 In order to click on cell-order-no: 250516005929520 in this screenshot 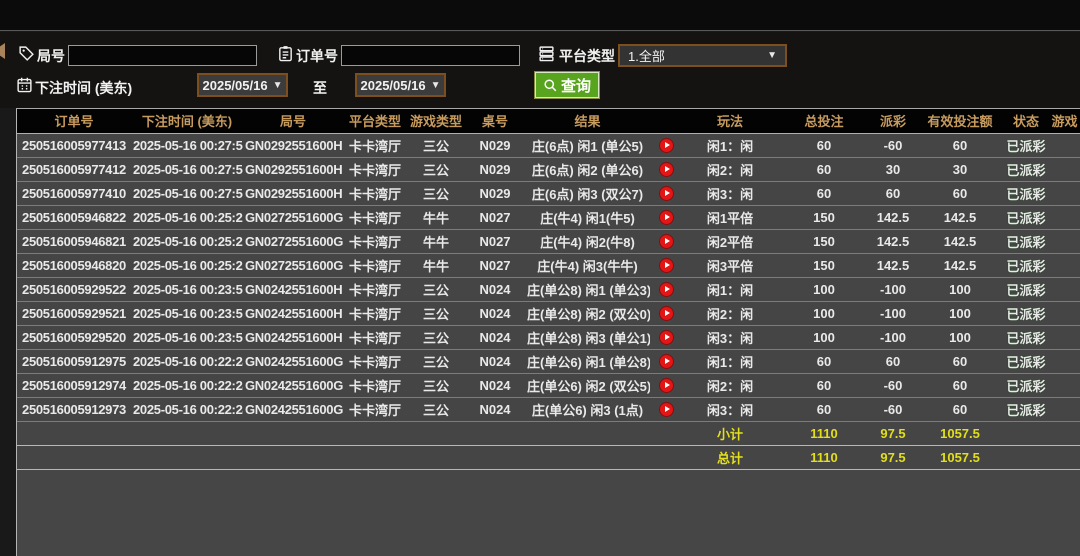, I will do `click(74, 337)`.